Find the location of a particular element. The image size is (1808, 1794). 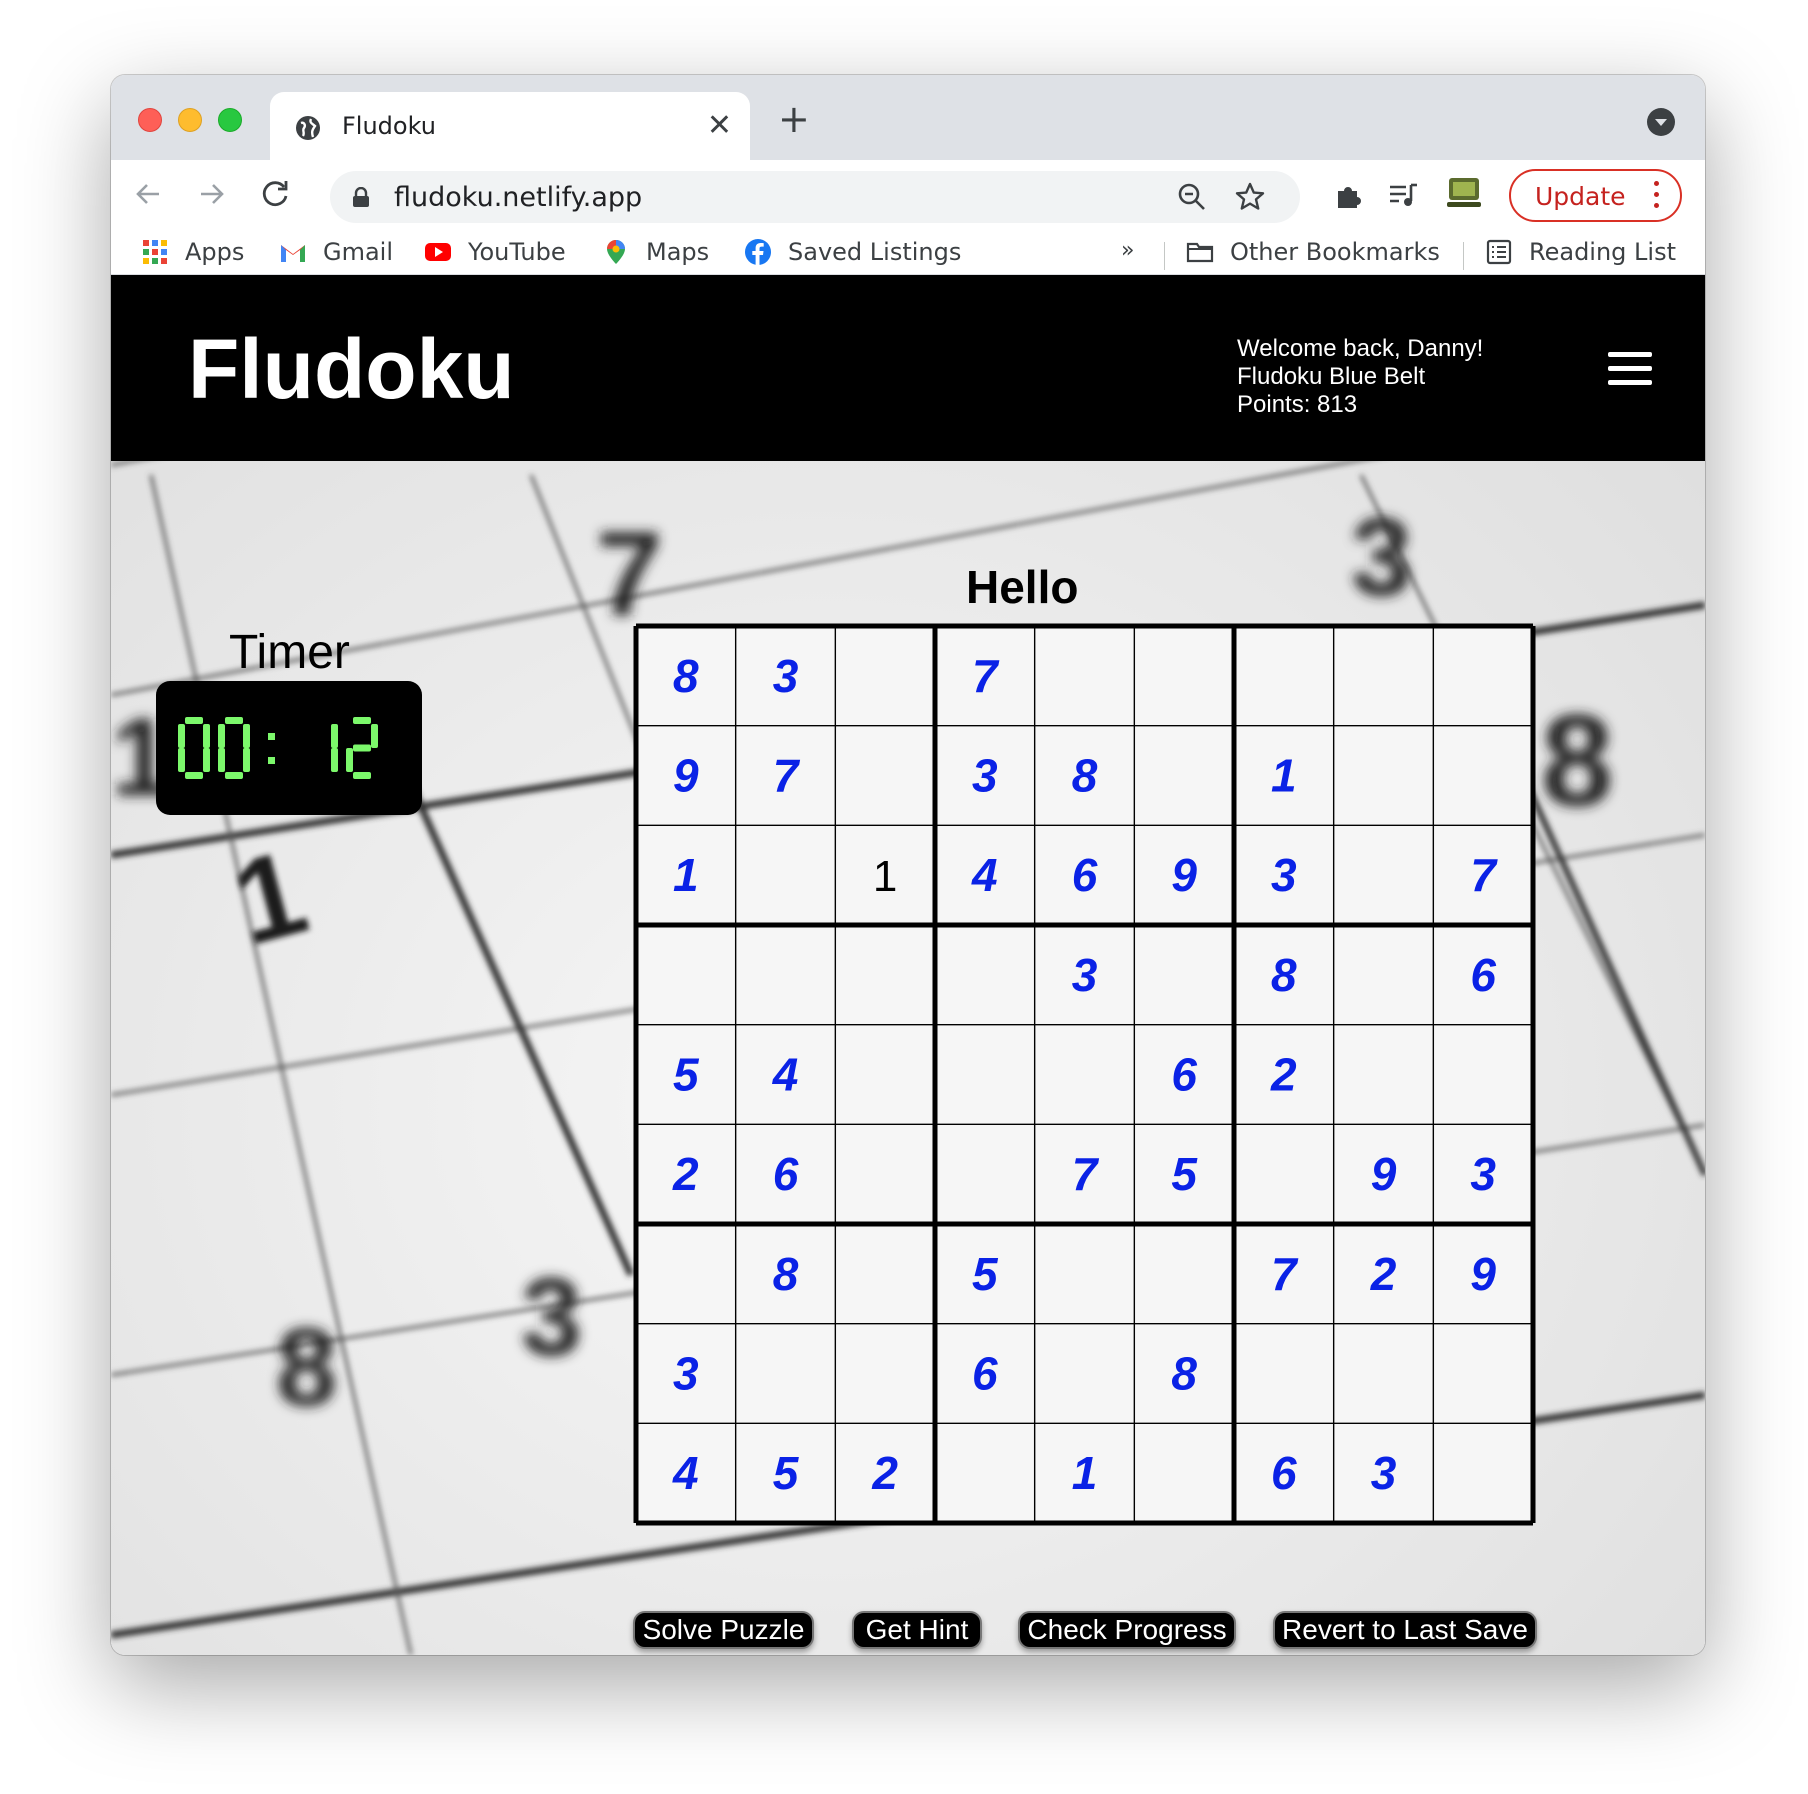

bookmarks-overflow-button: » is located at coordinates (1127, 250).